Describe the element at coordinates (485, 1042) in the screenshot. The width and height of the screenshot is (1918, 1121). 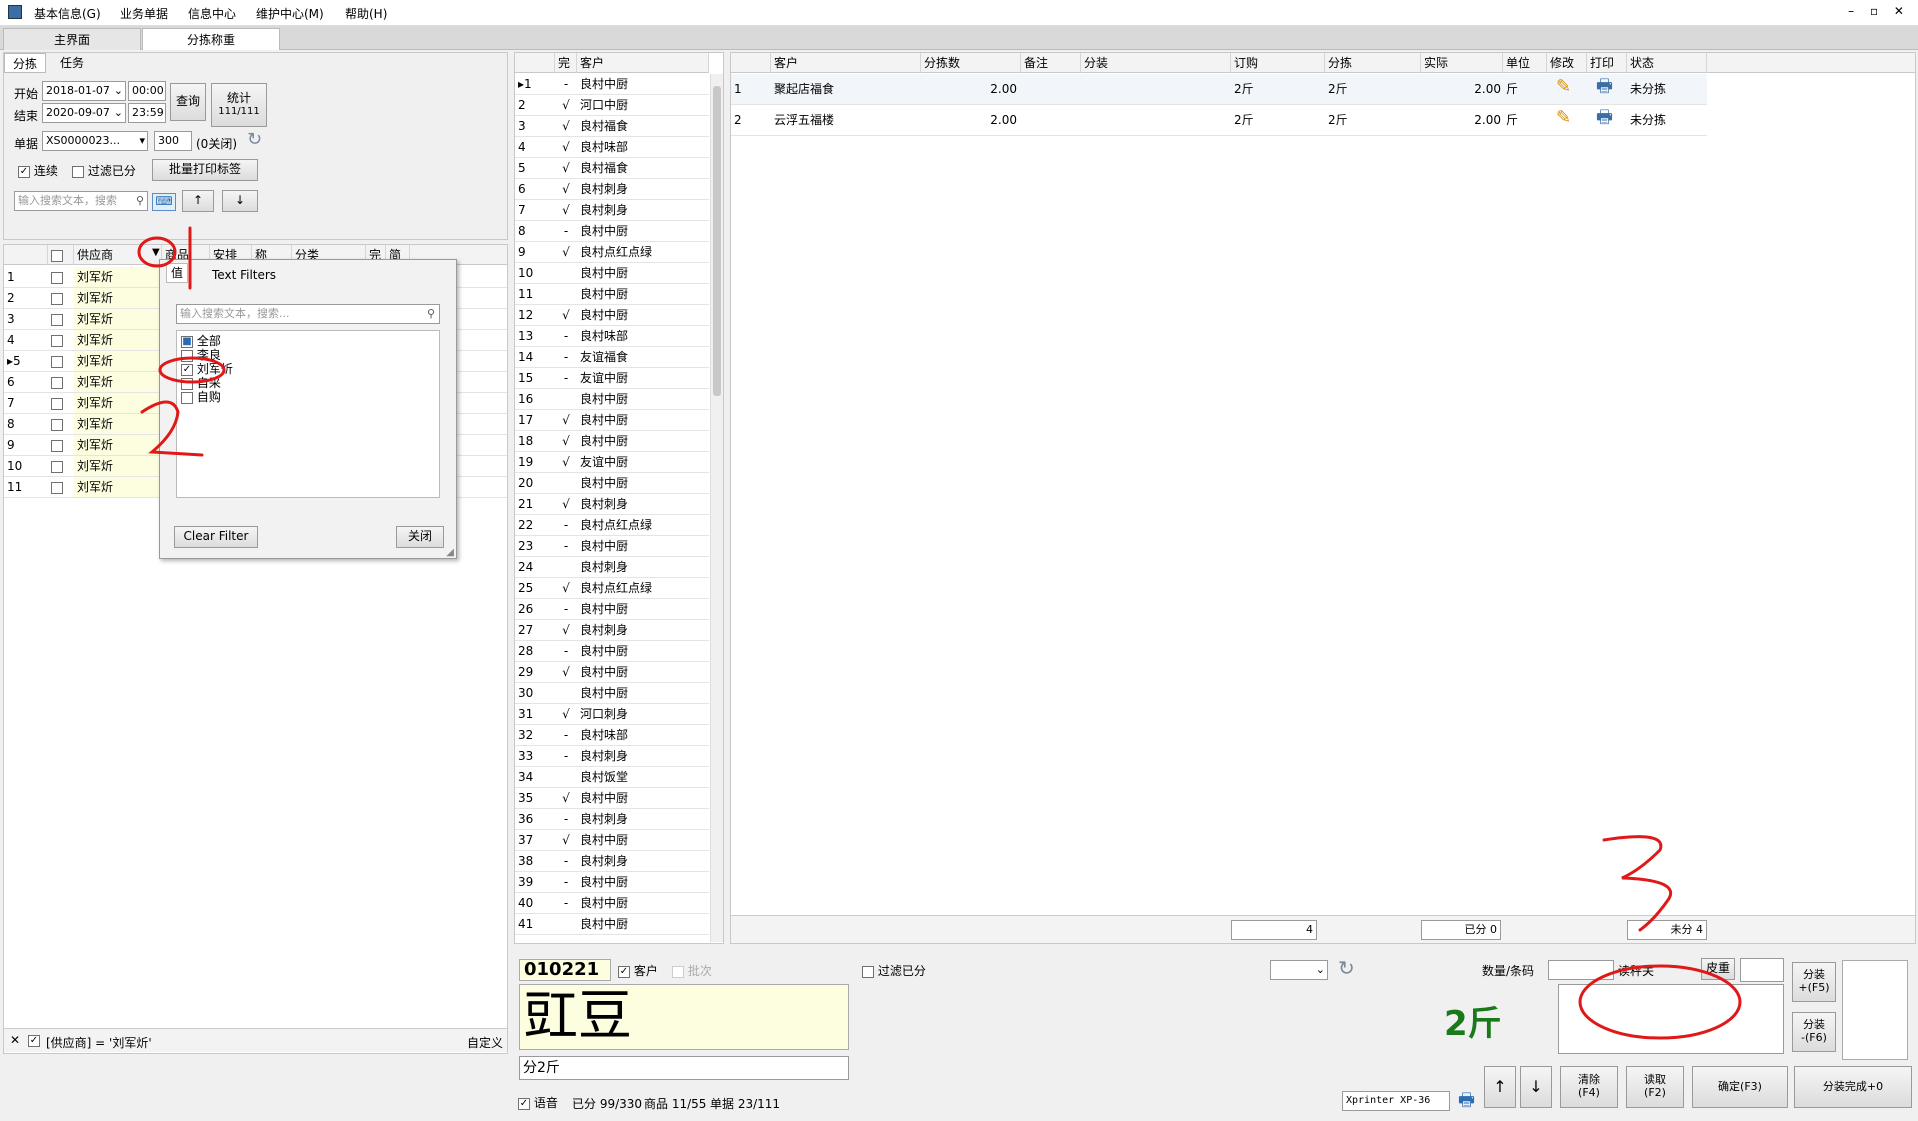
I see `customize-filter-link: 自定义` at that location.